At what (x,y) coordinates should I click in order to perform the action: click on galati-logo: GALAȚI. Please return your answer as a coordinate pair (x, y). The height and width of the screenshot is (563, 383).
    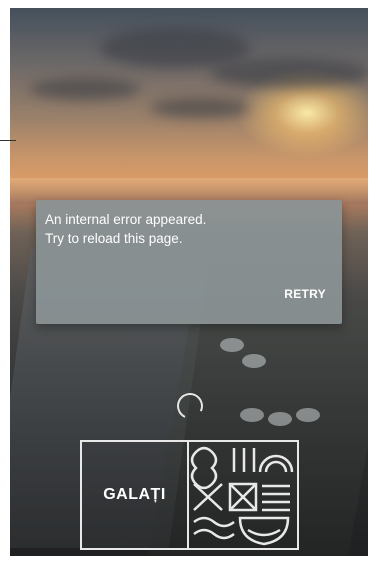
    Looking at the image, I should click on (189, 495).